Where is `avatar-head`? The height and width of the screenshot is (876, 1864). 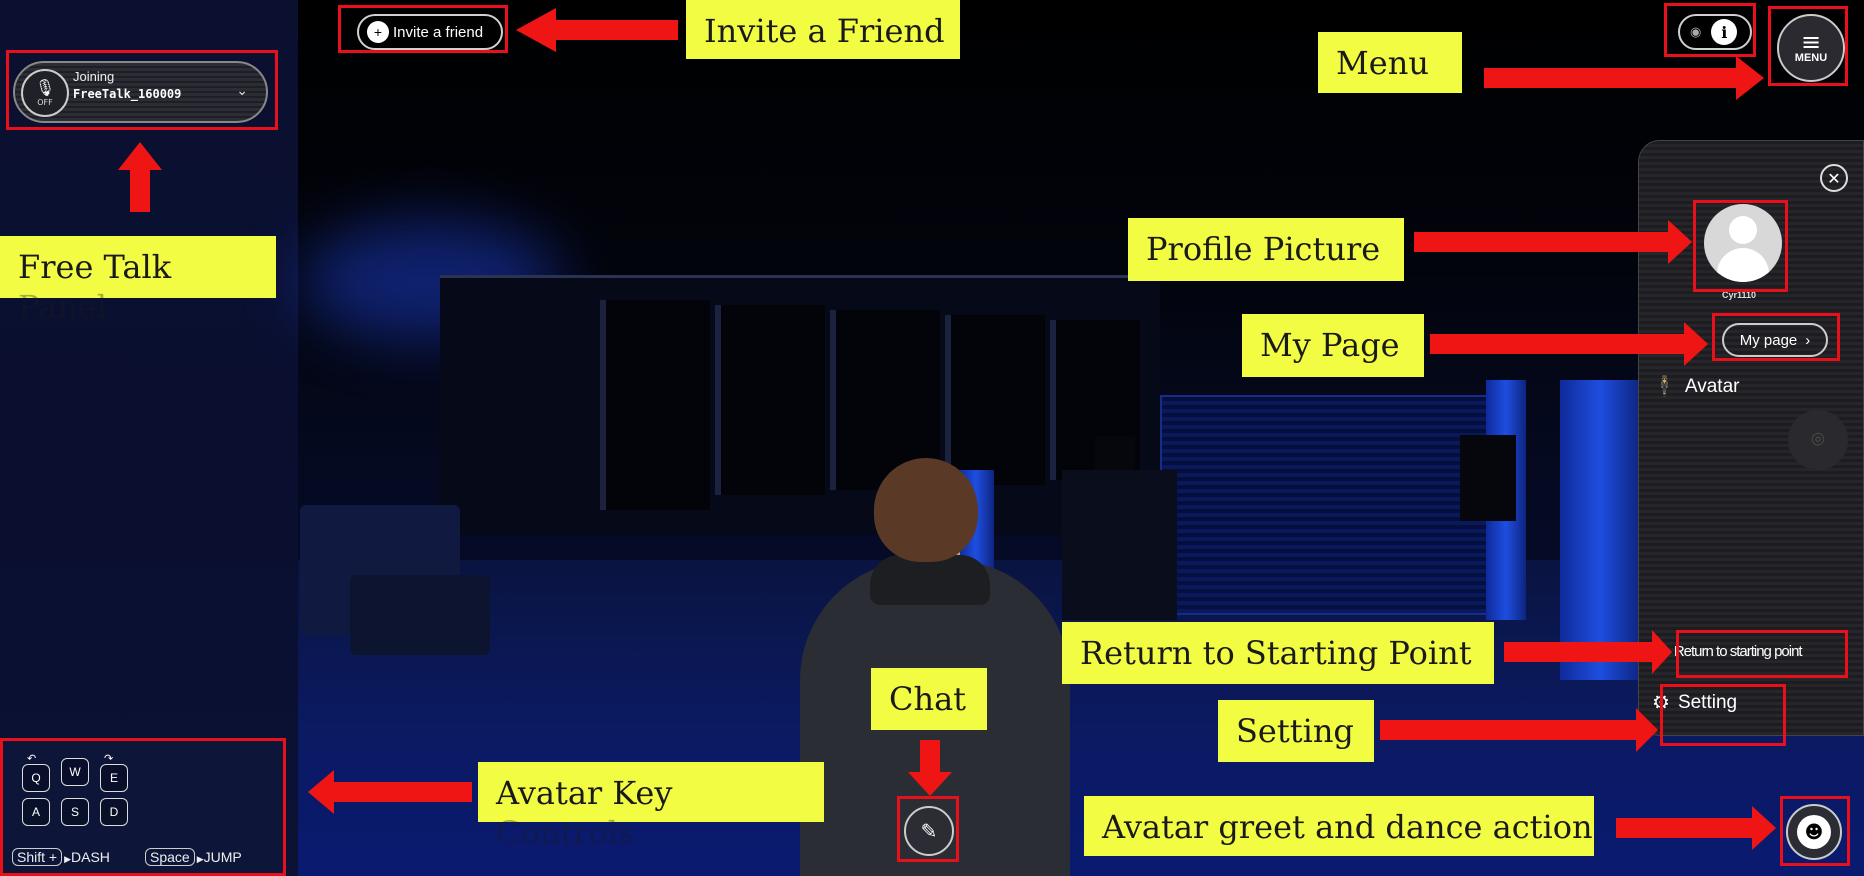
avatar-head is located at coordinates (926, 510).